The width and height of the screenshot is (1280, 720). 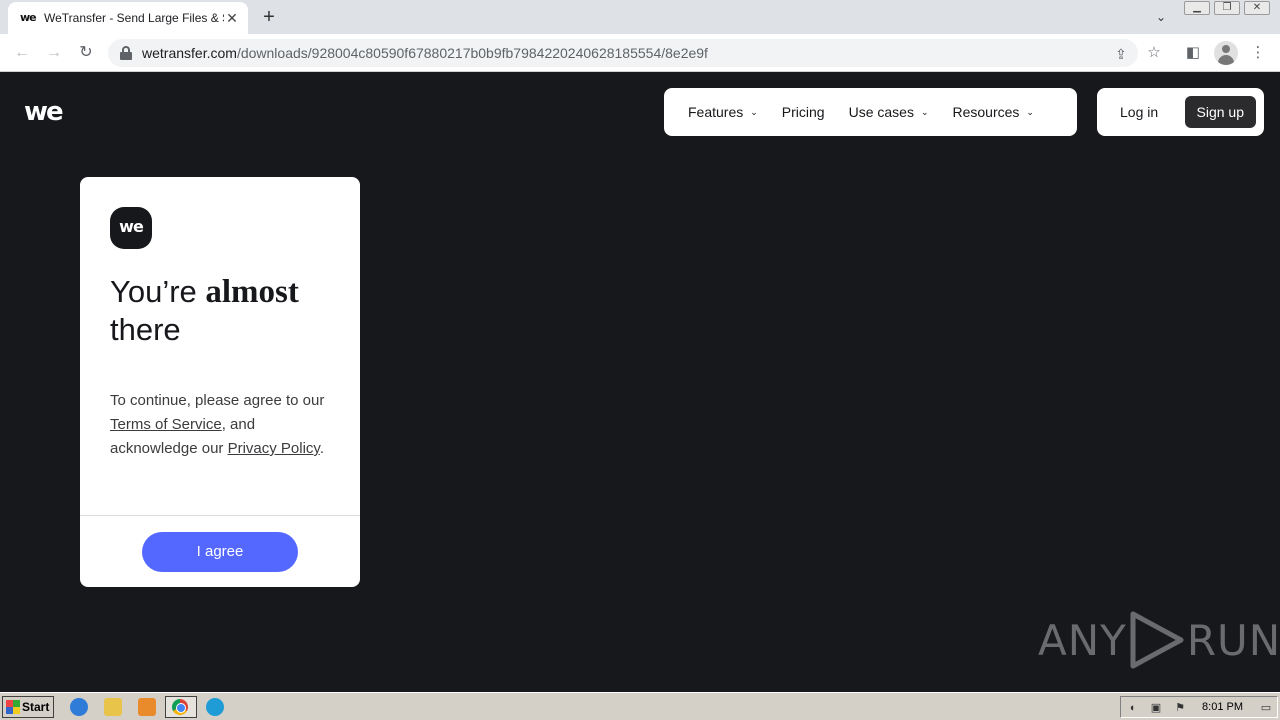 What do you see at coordinates (1154, 53) in the screenshot?
I see `star-icon: ☆` at bounding box center [1154, 53].